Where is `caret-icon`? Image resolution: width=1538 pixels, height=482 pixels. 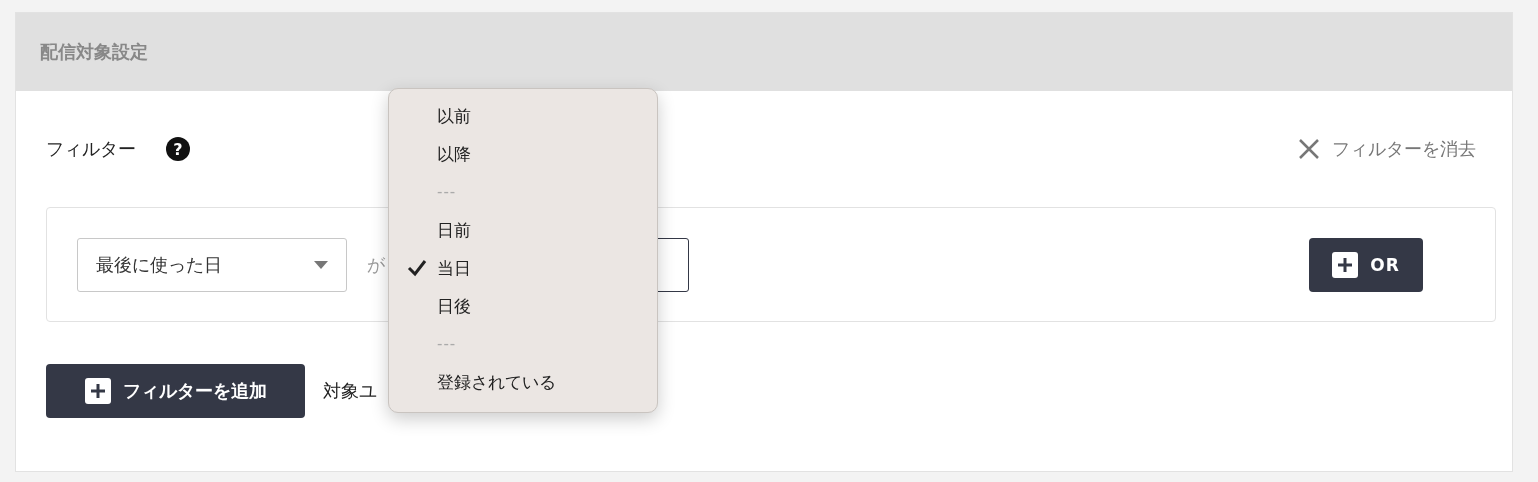 caret-icon is located at coordinates (321, 264).